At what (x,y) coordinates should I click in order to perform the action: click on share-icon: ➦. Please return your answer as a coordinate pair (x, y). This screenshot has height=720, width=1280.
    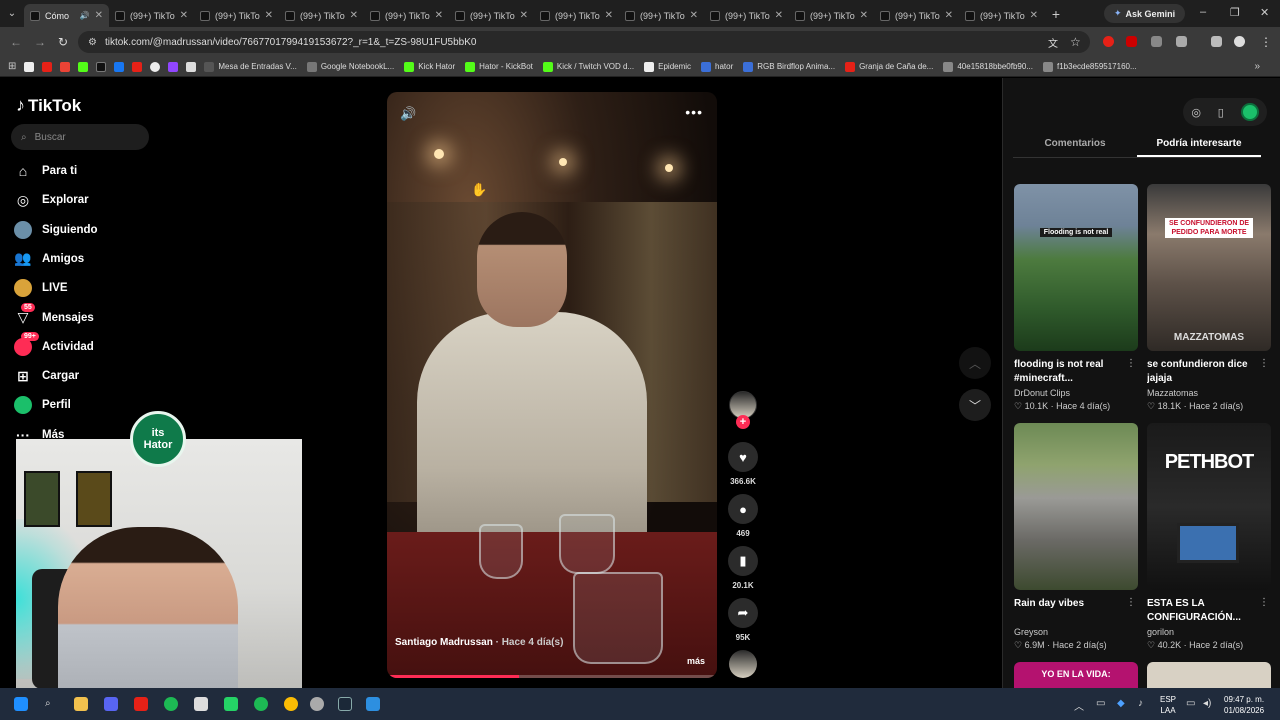
    Looking at the image, I should click on (743, 613).